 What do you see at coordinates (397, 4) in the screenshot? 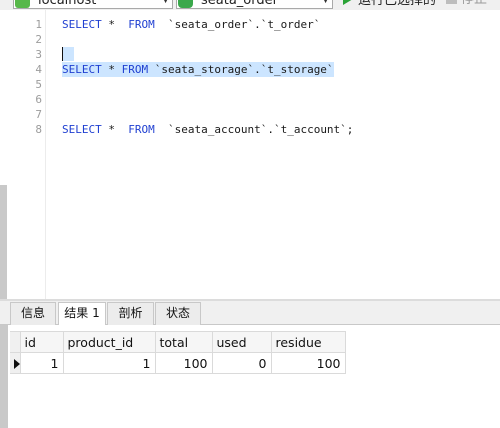
I see `run-selected-label: 运行已选择的` at bounding box center [397, 4].